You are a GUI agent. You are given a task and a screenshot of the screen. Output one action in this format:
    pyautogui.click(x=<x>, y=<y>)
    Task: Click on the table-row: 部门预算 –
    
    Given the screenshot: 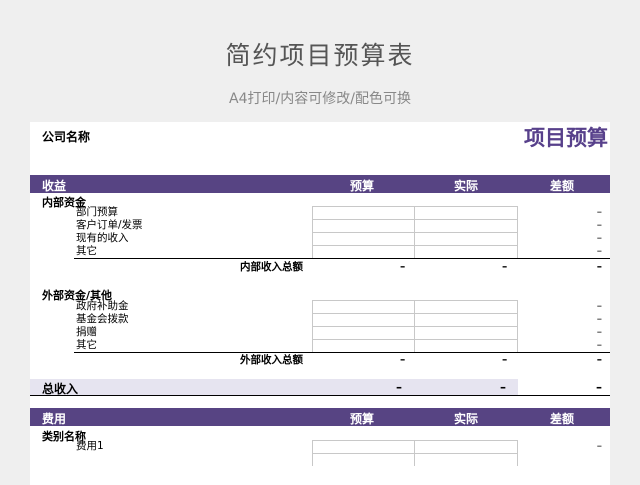 What is the action you would take?
    pyautogui.click(x=320, y=212)
    